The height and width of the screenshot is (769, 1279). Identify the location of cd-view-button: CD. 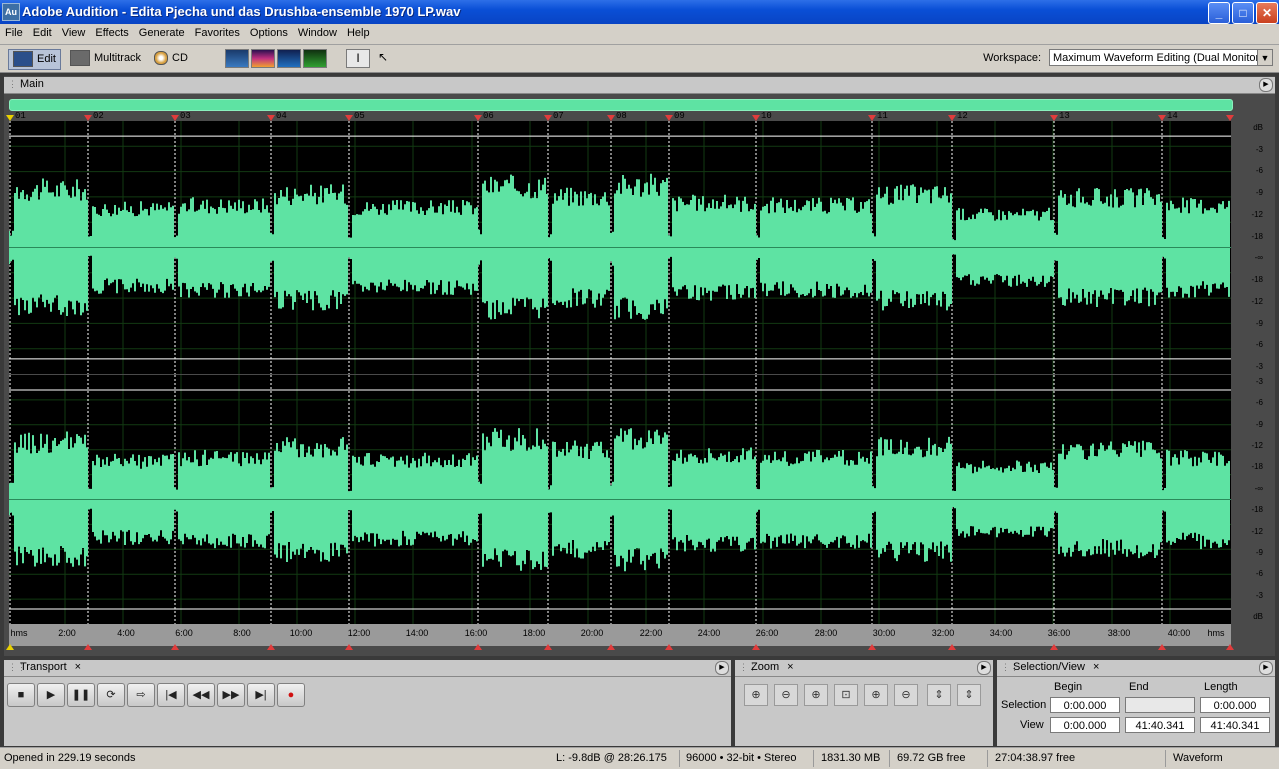
(171, 58).